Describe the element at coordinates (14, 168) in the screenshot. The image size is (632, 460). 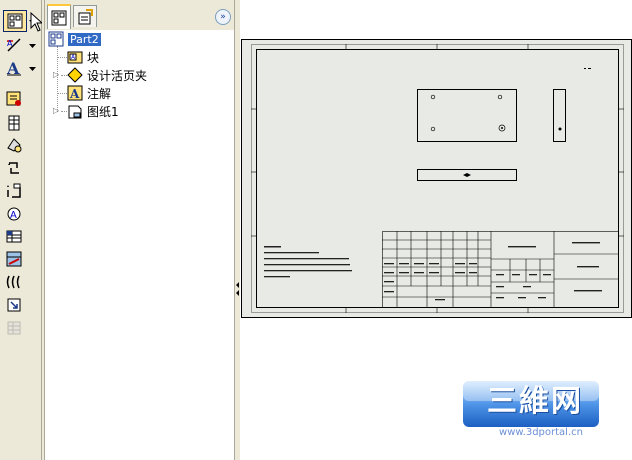
I see `reorder-icon` at that location.